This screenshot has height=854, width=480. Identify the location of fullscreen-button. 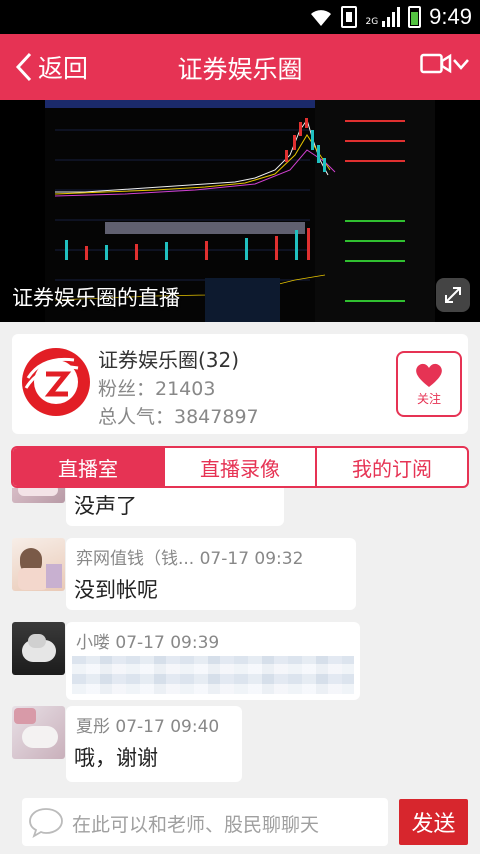
(453, 295).